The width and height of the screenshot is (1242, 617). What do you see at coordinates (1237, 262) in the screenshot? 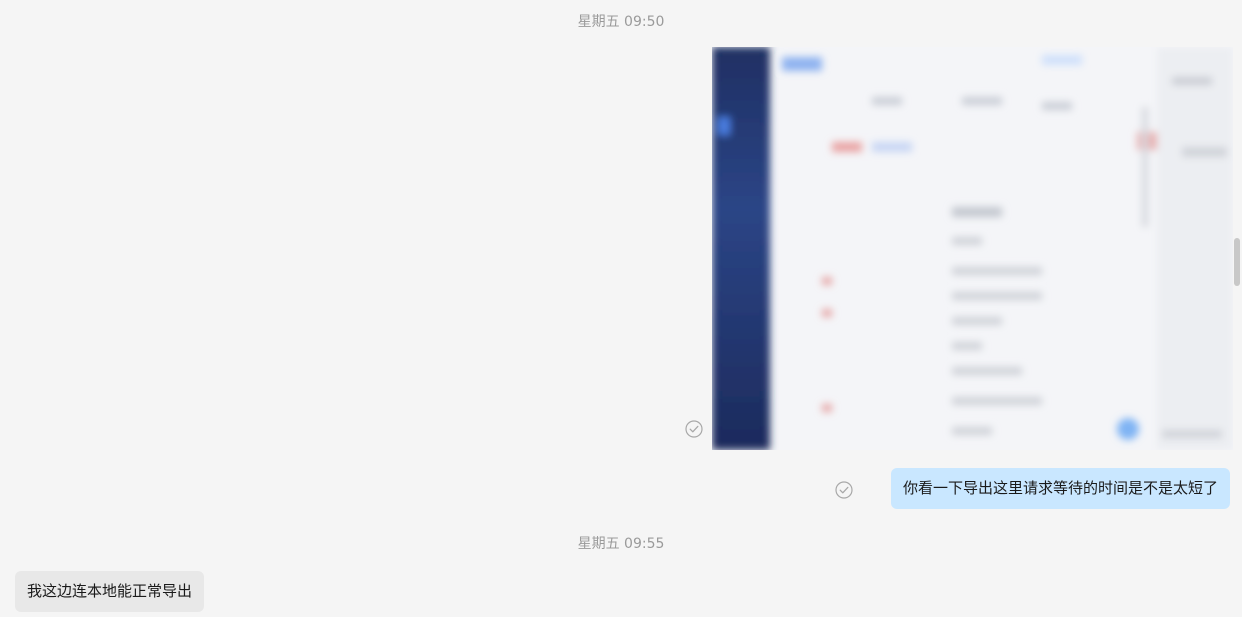
I see `scrollbar-thumb` at bounding box center [1237, 262].